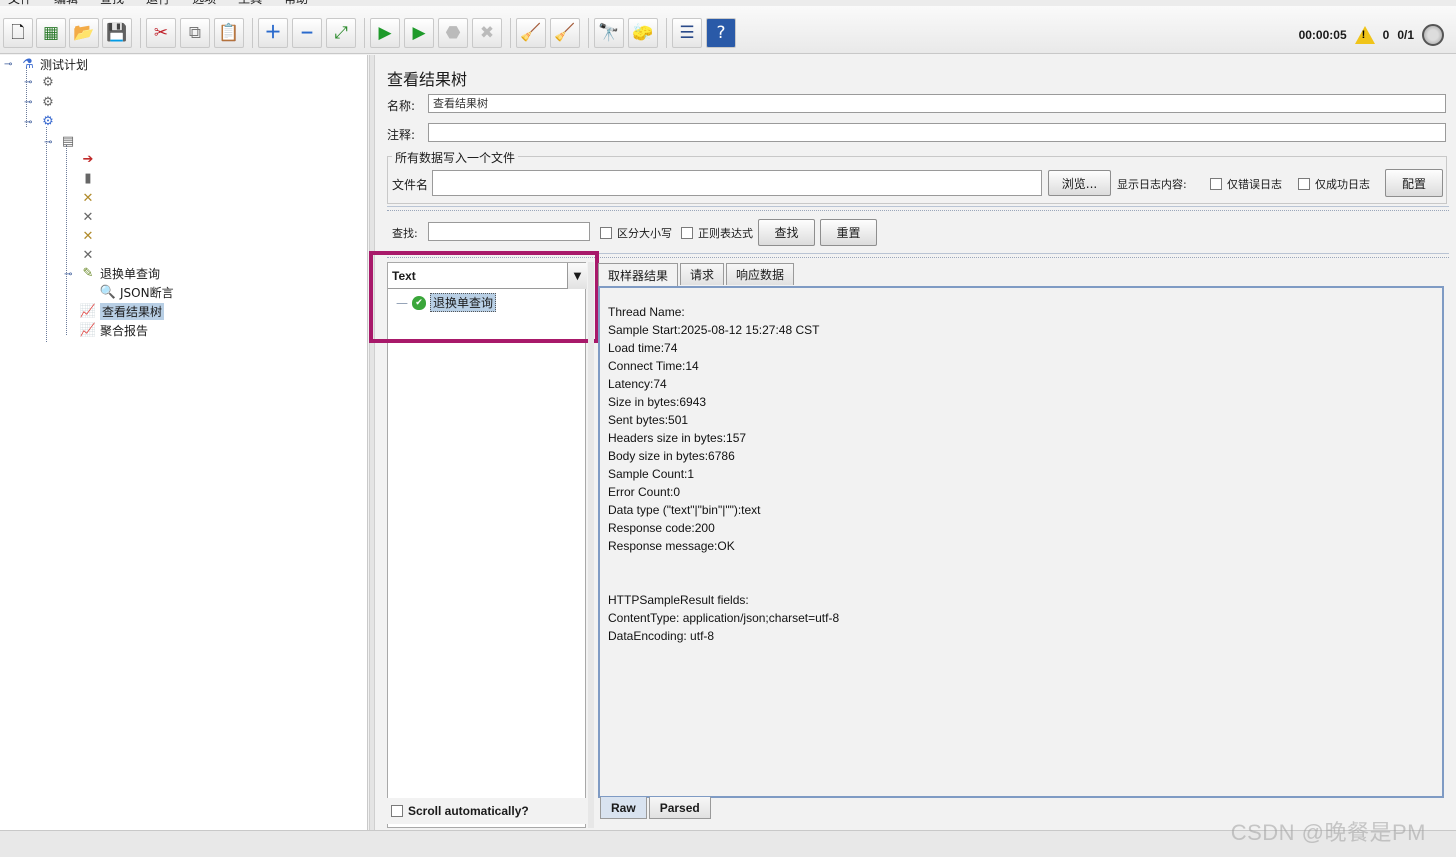  I want to click on tree-toggle-root: ⊸, so click(8, 64).